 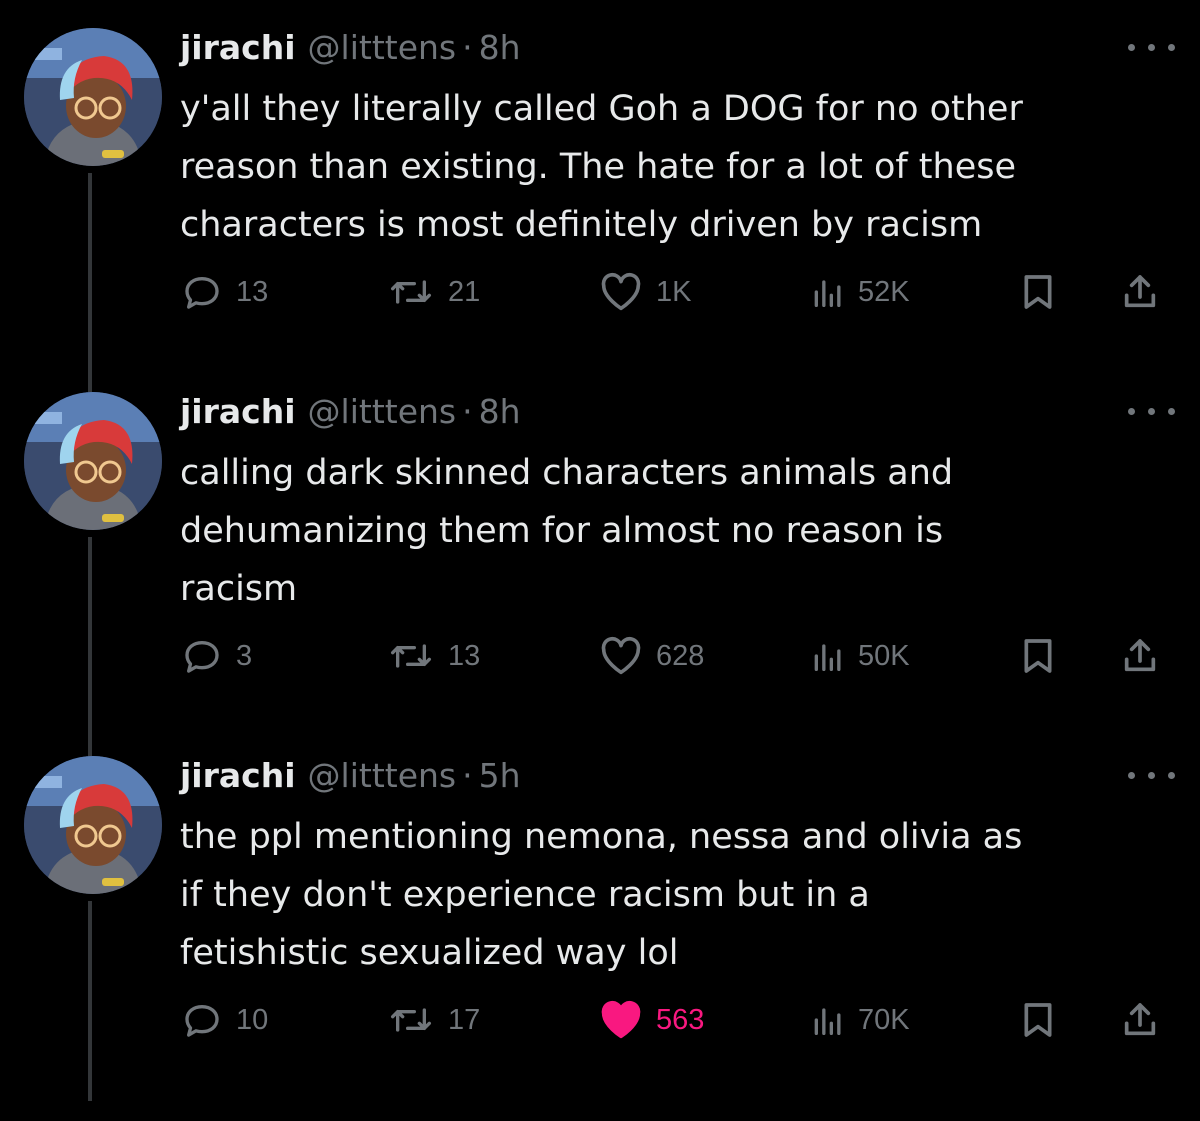 What do you see at coordinates (651, 1020) in the screenshot?
I see `like-button: 563` at bounding box center [651, 1020].